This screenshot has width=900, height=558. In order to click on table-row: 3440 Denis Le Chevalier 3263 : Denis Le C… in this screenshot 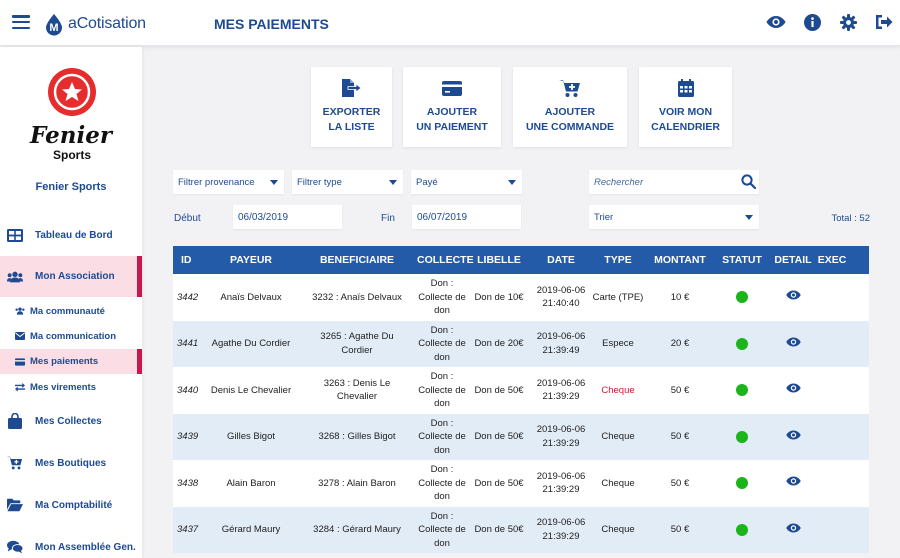, I will do `click(521, 390)`.